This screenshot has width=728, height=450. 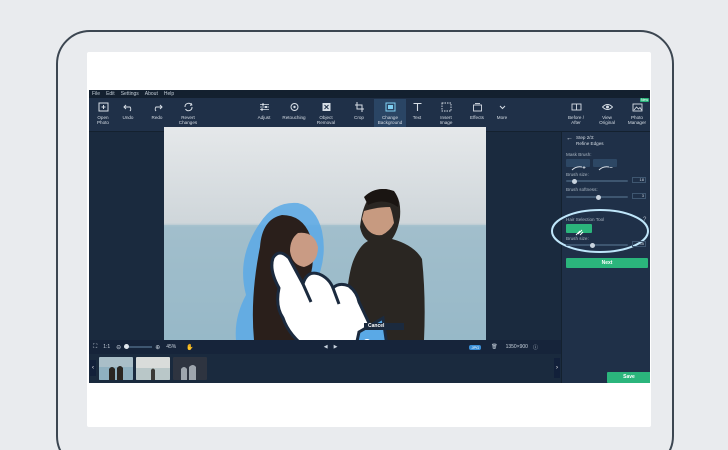 What do you see at coordinates (576, 120) in the screenshot?
I see `before-after-label: Before / After` at bounding box center [576, 120].